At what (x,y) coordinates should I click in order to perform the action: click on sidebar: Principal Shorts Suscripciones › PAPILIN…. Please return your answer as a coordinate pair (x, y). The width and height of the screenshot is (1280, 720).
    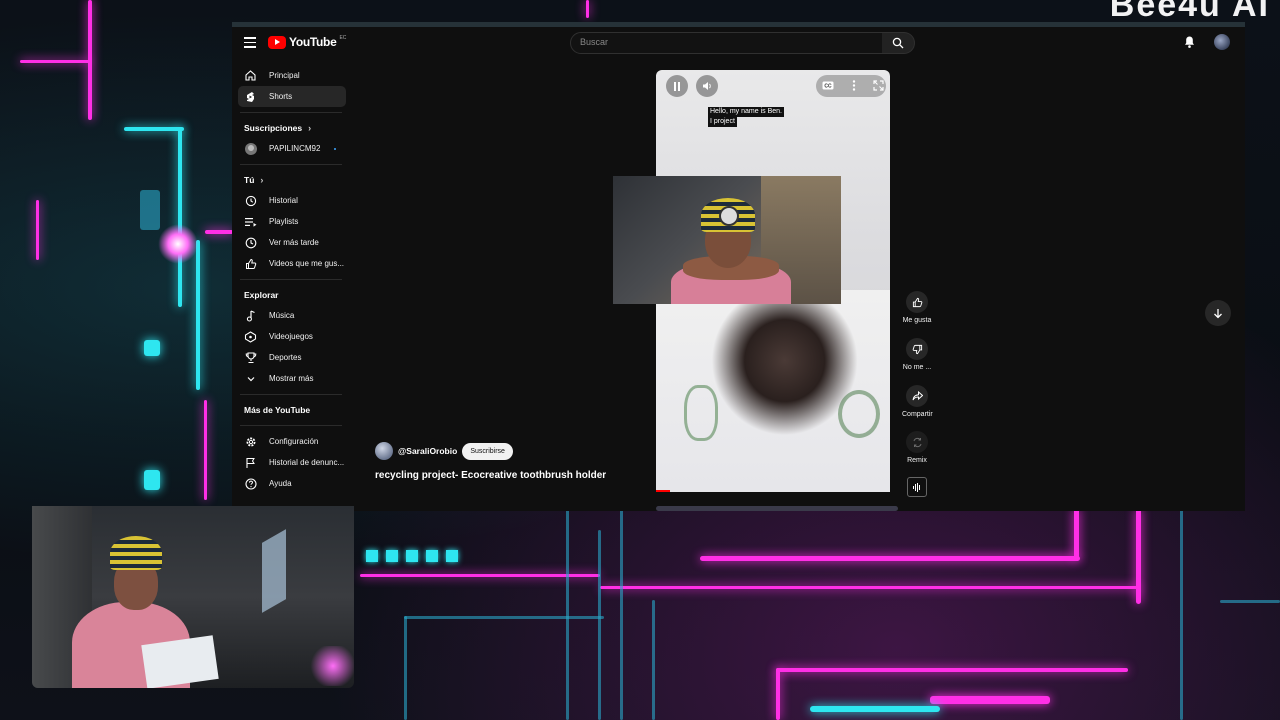
    Looking at the image, I should click on (291, 279).